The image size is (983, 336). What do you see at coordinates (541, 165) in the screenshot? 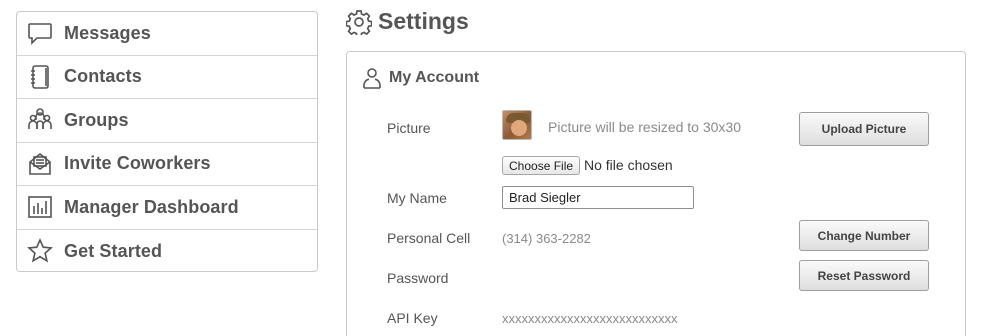
I see `choose-file-button: Choose File` at bounding box center [541, 165].